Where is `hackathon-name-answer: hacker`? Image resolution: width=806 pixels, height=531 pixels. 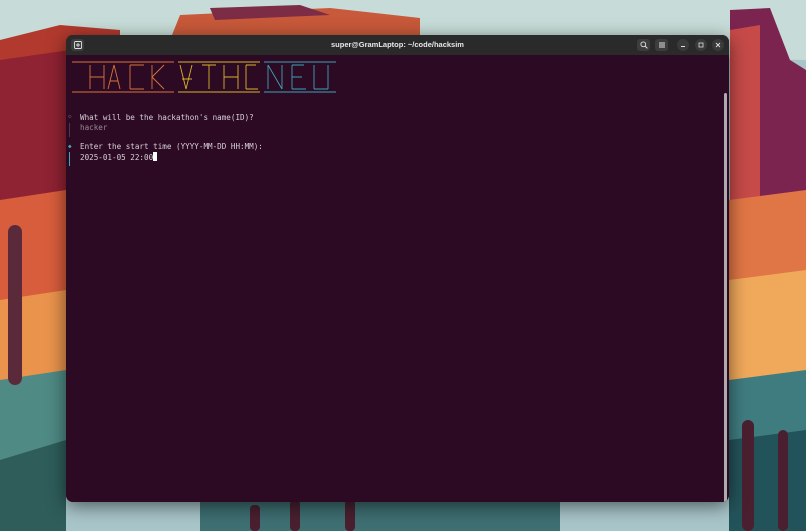
hackathon-name-answer: hacker is located at coordinates (94, 127).